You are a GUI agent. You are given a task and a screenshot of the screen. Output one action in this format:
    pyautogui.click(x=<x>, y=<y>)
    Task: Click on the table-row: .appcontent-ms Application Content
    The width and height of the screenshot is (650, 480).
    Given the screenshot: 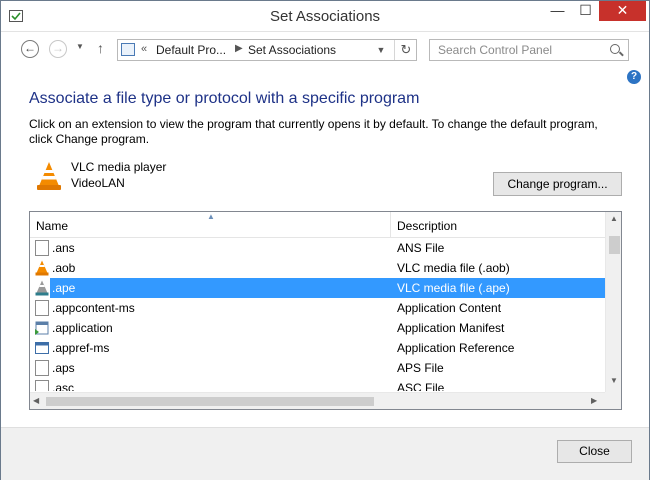 What is the action you would take?
    pyautogui.click(x=317, y=308)
    